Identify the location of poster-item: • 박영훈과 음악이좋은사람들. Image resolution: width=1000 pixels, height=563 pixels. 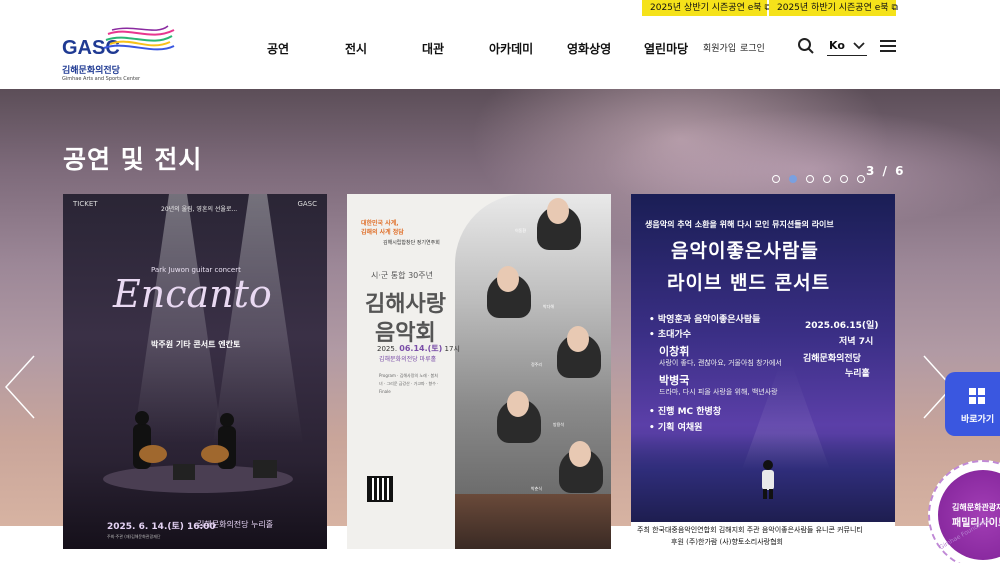
(705, 320).